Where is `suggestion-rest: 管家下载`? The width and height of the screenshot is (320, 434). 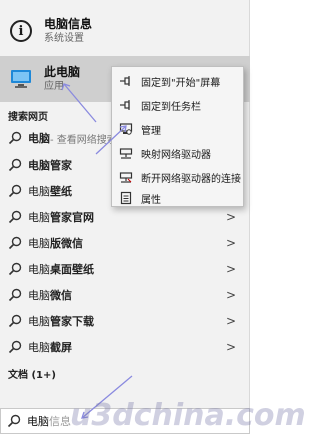 suggestion-rest: 管家下载 is located at coordinates (72, 321).